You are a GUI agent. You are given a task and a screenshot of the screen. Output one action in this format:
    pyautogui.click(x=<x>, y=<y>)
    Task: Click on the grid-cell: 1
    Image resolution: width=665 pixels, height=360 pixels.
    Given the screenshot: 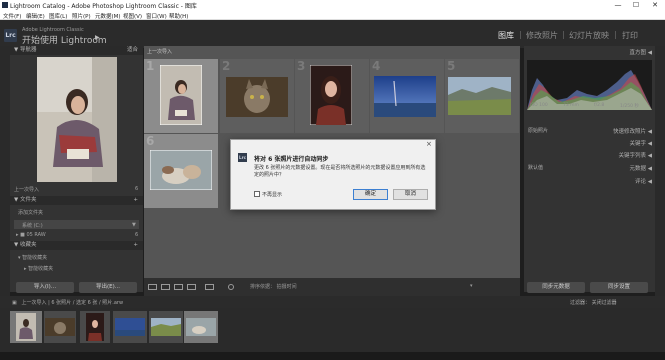 What is the action you would take?
    pyautogui.click(x=181, y=96)
    